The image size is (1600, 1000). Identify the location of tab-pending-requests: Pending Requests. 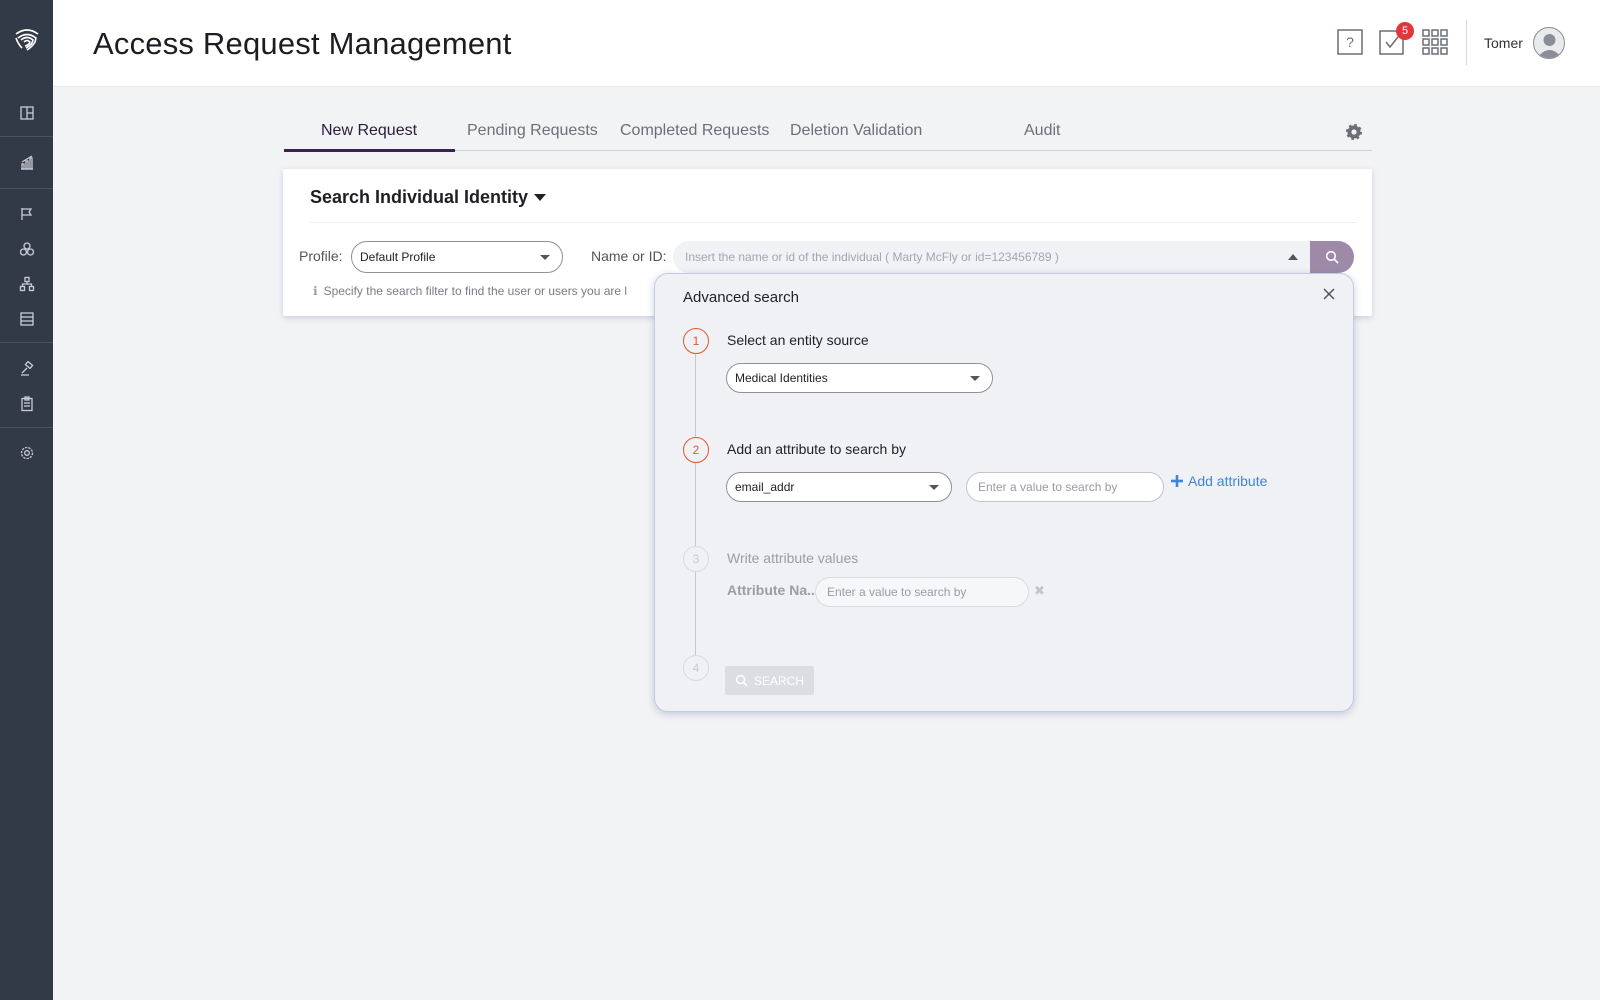
(532, 131).